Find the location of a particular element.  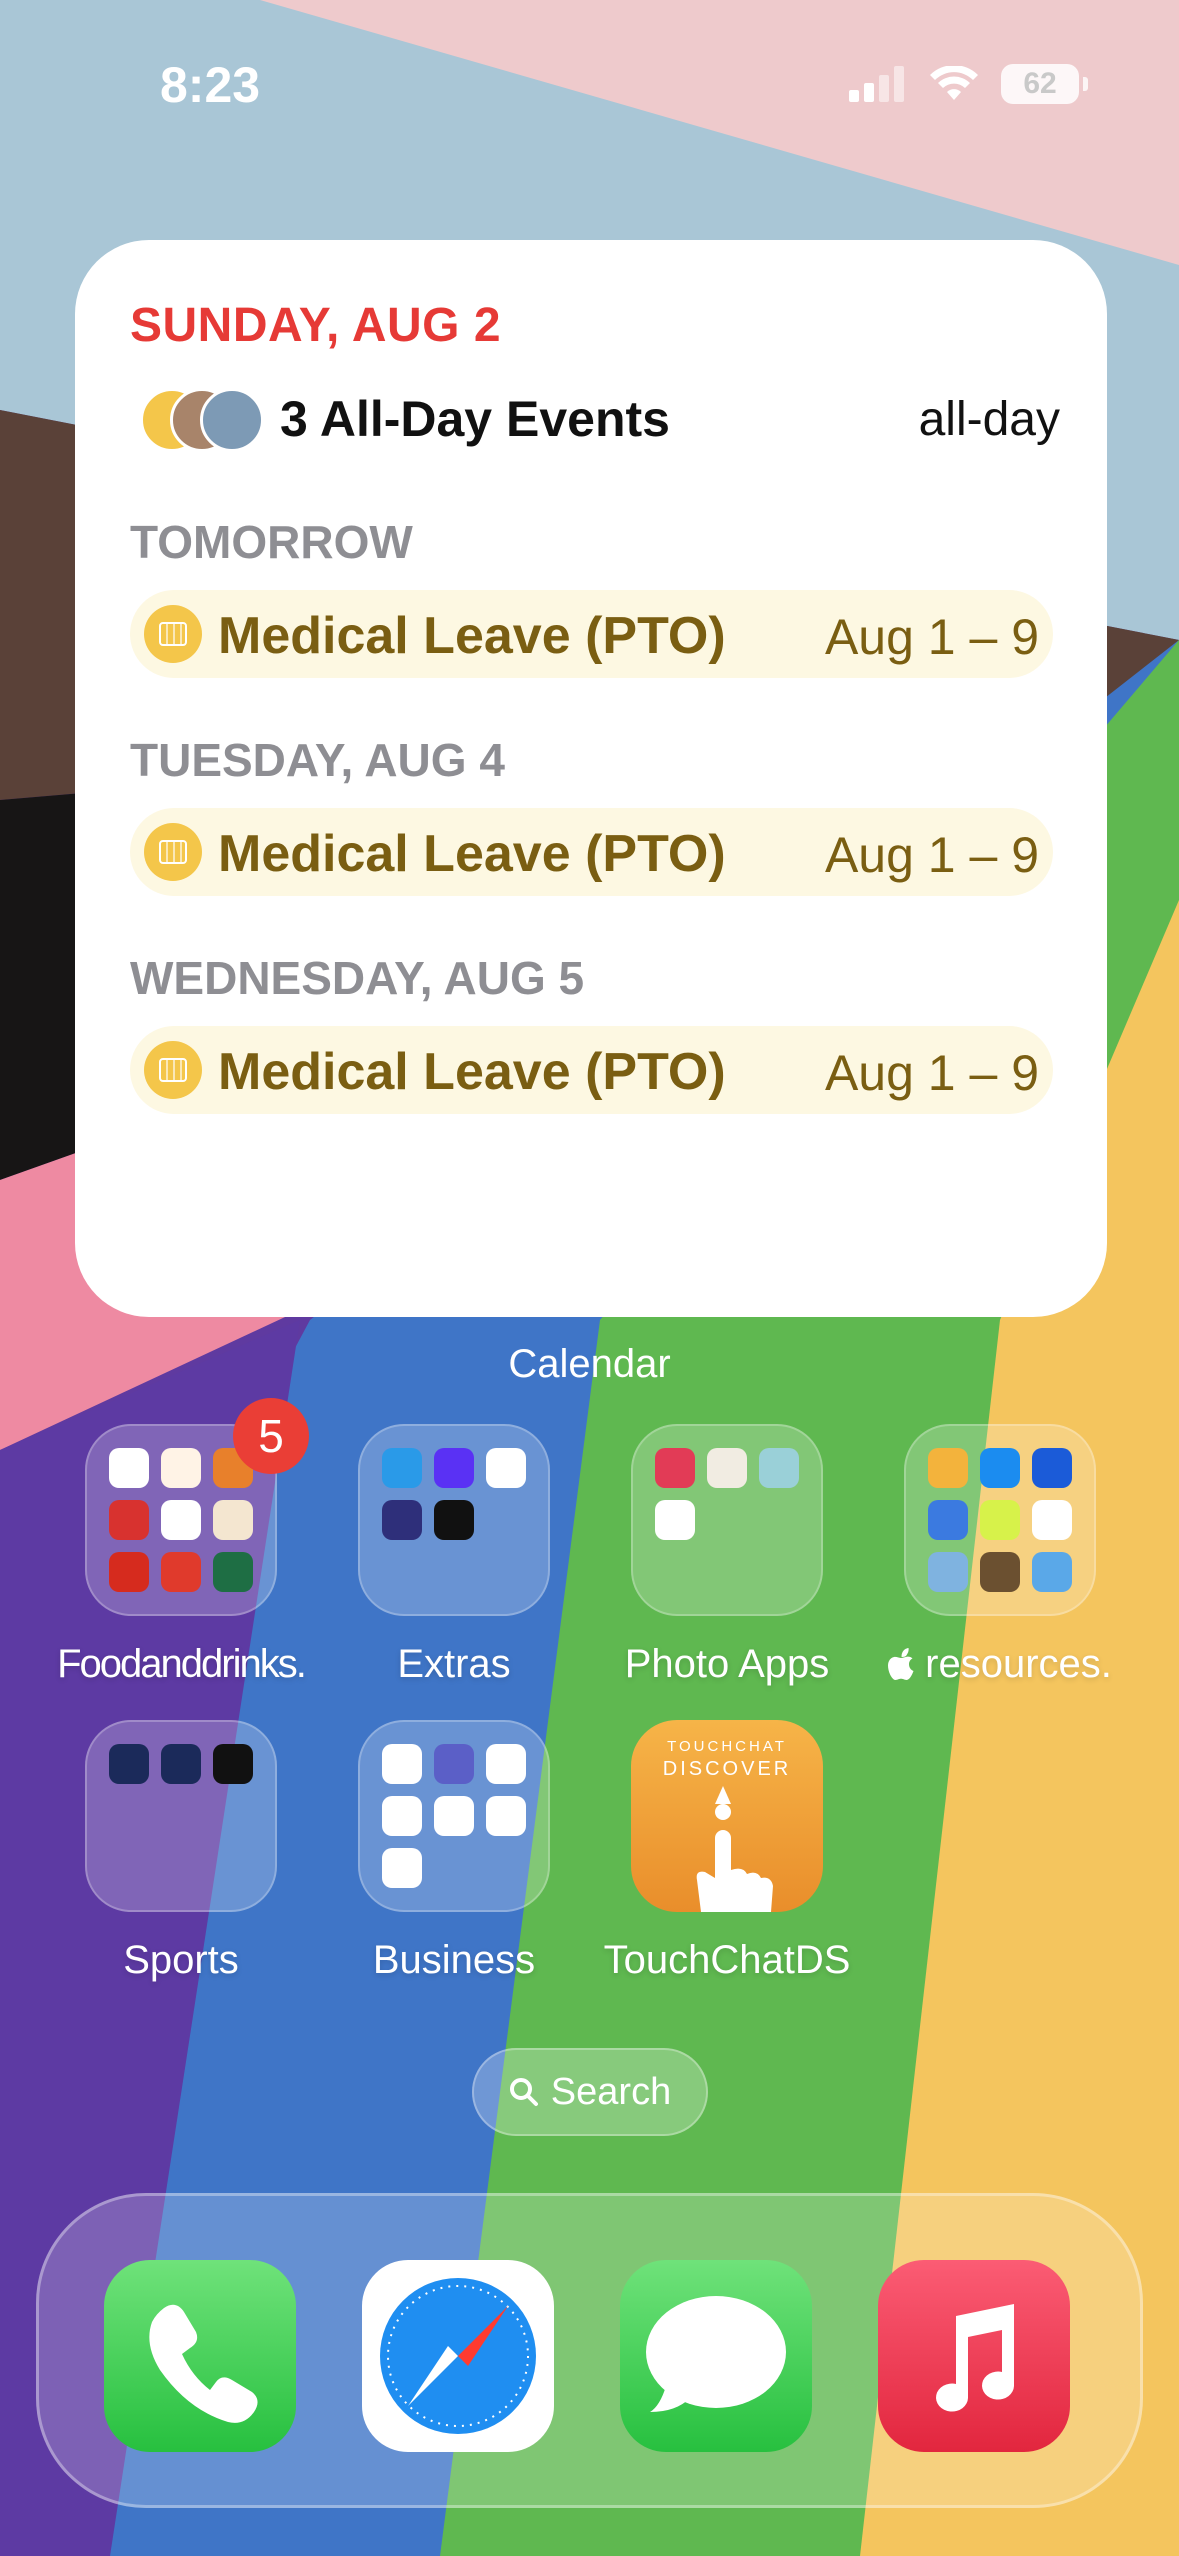

section-label-tuesday: TUESDAY, AUG 4 is located at coordinates (317, 760).